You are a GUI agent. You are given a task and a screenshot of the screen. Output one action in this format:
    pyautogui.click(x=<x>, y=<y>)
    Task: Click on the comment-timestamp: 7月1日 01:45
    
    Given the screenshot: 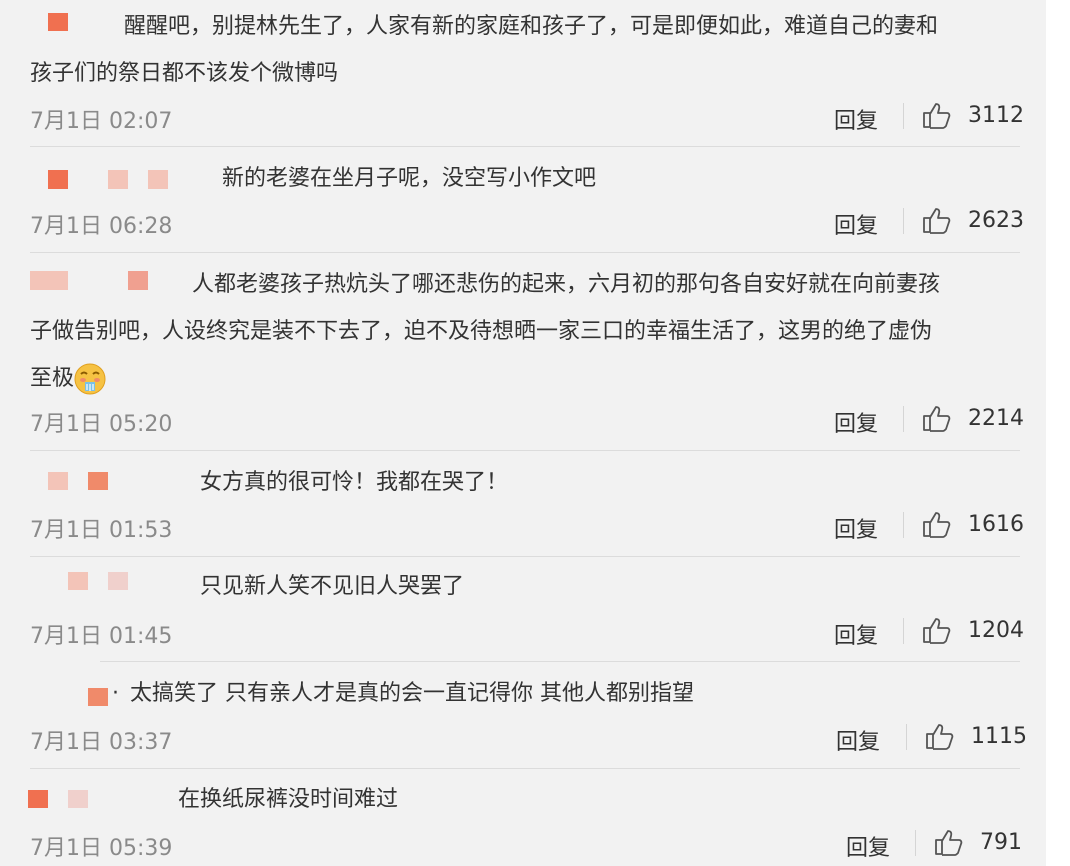 What is the action you would take?
    pyautogui.click(x=101, y=636)
    